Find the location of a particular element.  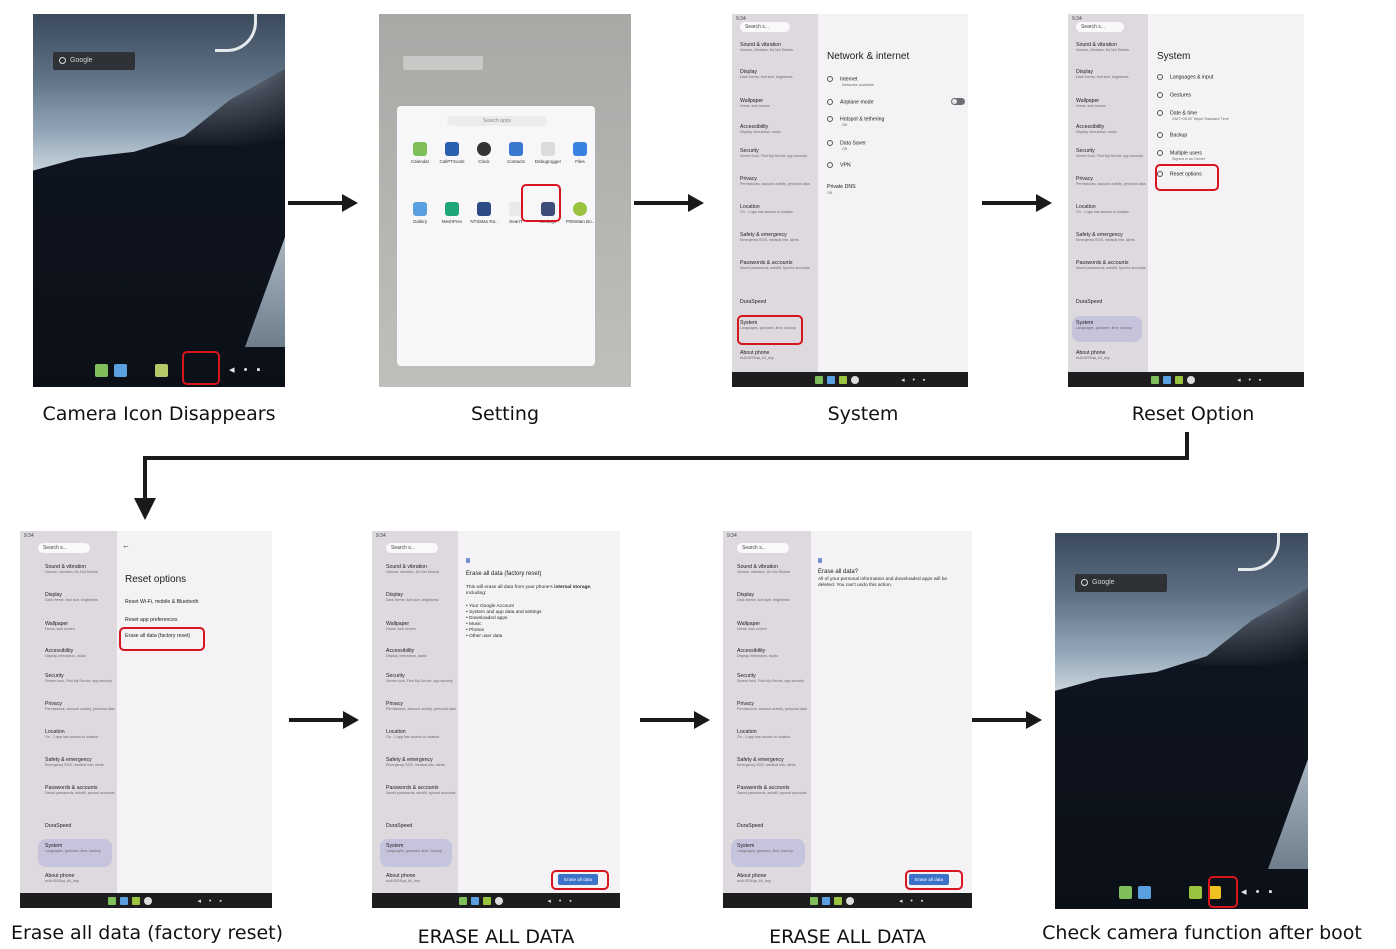

row-private-dns: Private DNS Off is located at coordinates (841, 190).